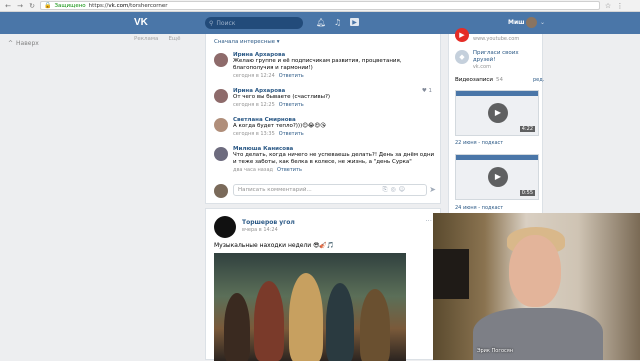 The height and width of the screenshot is (361, 640). What do you see at coordinates (608, 6) in the screenshot?
I see `star-icon: ☆` at bounding box center [608, 6].